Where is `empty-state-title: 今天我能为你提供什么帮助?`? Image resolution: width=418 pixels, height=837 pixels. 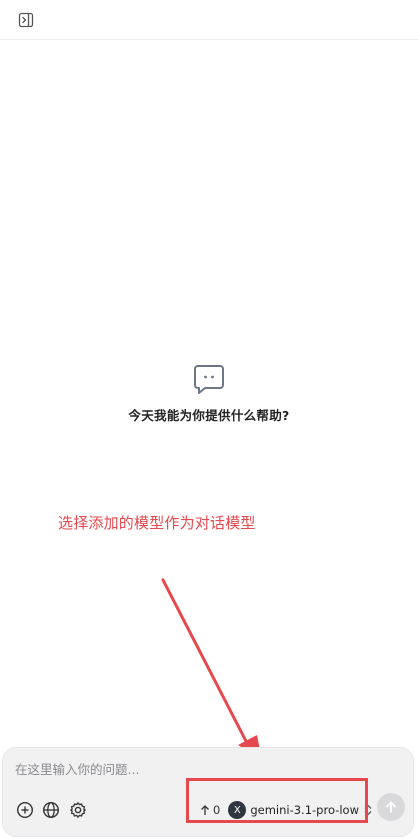 empty-state-title: 今天我能为你提供什么帮助? is located at coordinates (209, 415).